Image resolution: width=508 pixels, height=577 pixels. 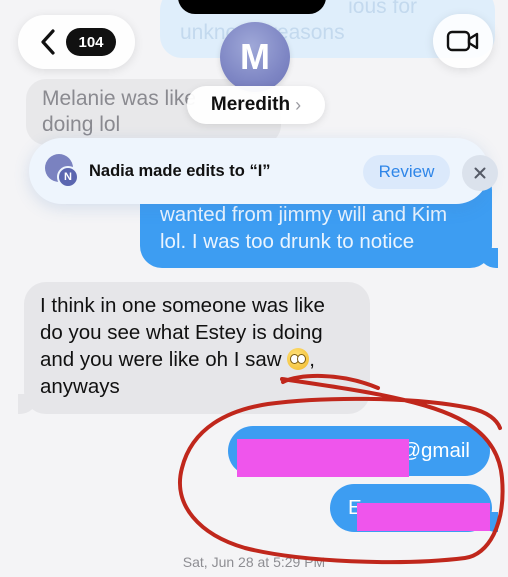 I want to click on message-timestamp: Sat, Jun 28 at 5:29 PM, so click(x=254, y=562).